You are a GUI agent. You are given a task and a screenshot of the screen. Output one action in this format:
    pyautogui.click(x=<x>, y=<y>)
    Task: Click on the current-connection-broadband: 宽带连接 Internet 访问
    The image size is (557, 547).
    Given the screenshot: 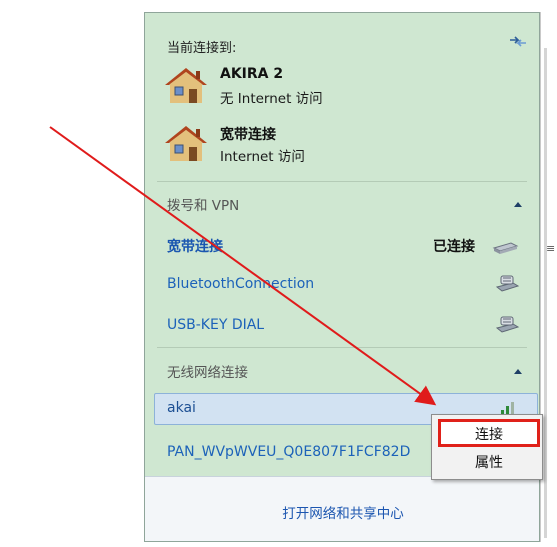 What is the action you would take?
    pyautogui.click(x=343, y=143)
    